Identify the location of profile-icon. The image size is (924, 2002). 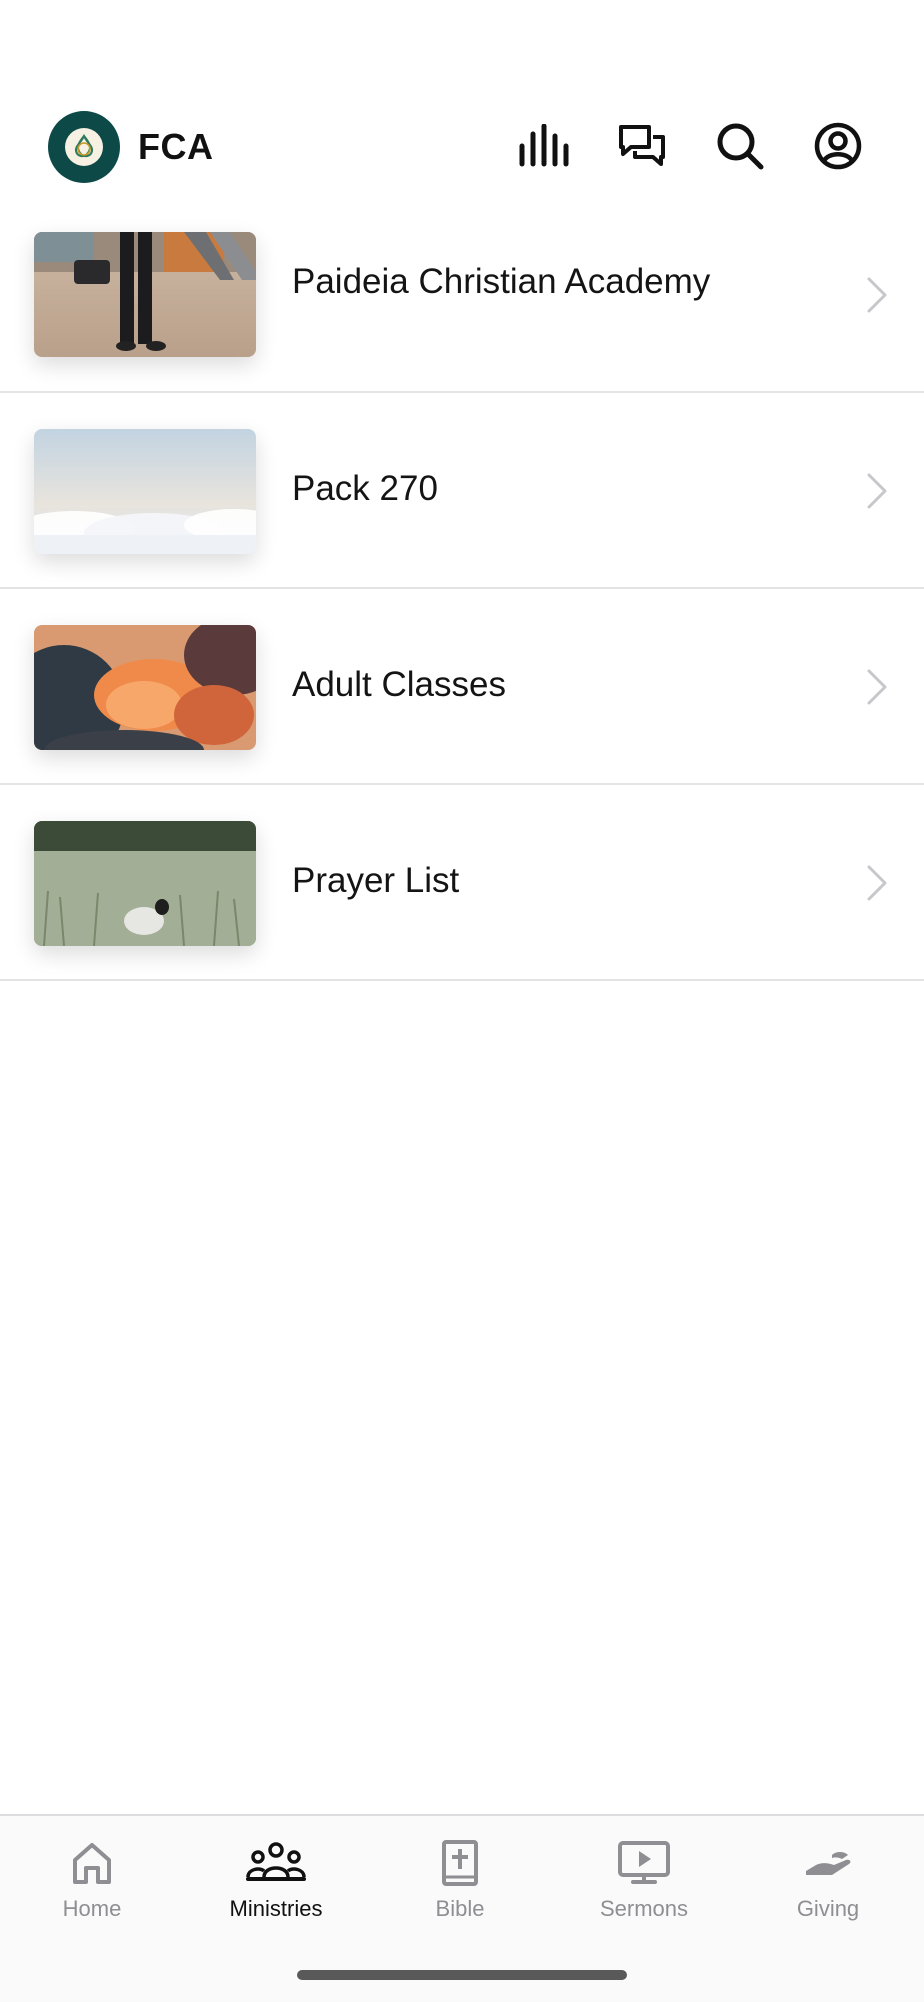
(838, 146).